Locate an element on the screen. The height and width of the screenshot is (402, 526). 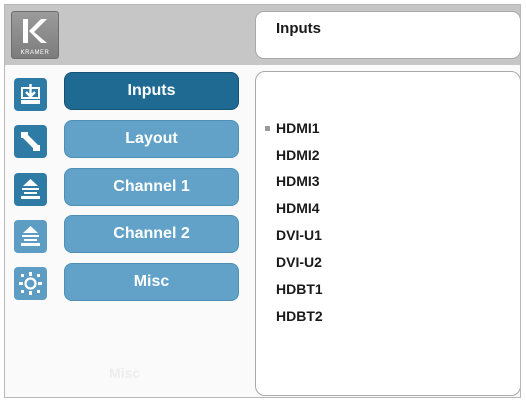
nav-layout-button: Layout is located at coordinates (151, 139).